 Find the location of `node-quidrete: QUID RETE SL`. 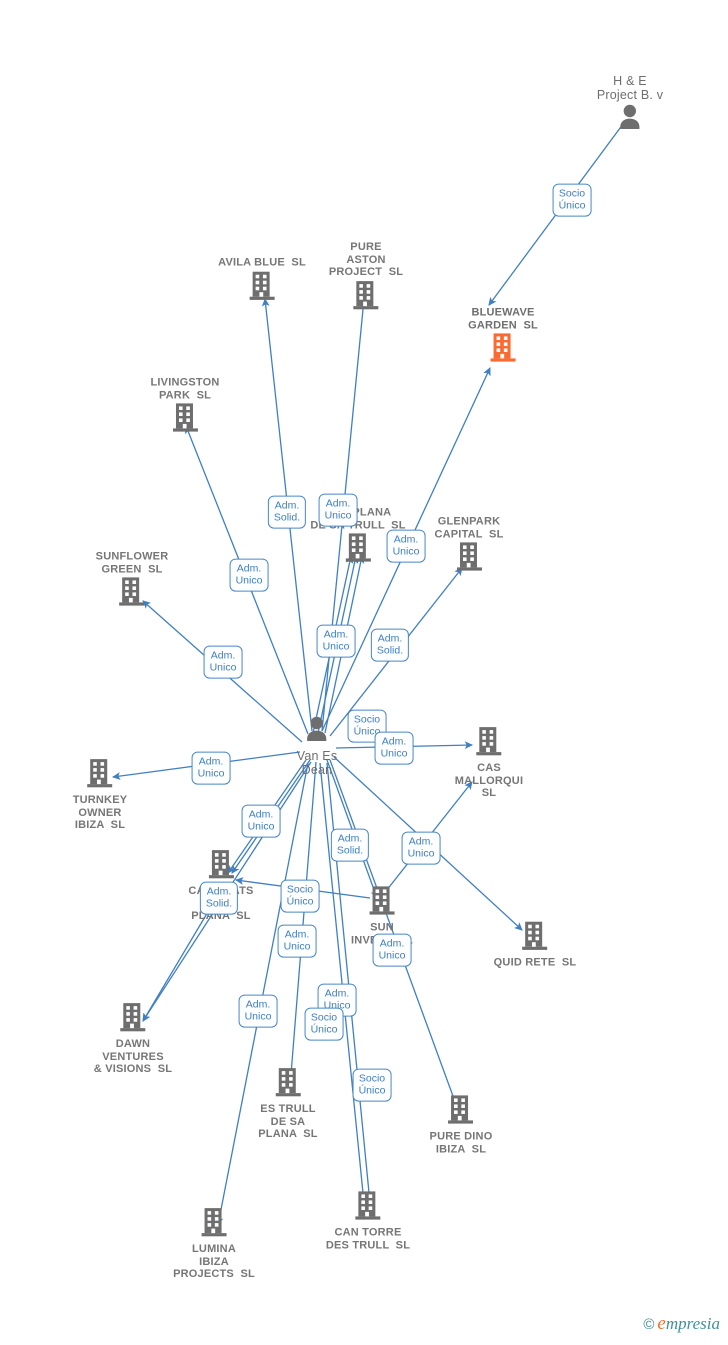

node-quidrete: QUID RETE SL is located at coordinates (535, 945).